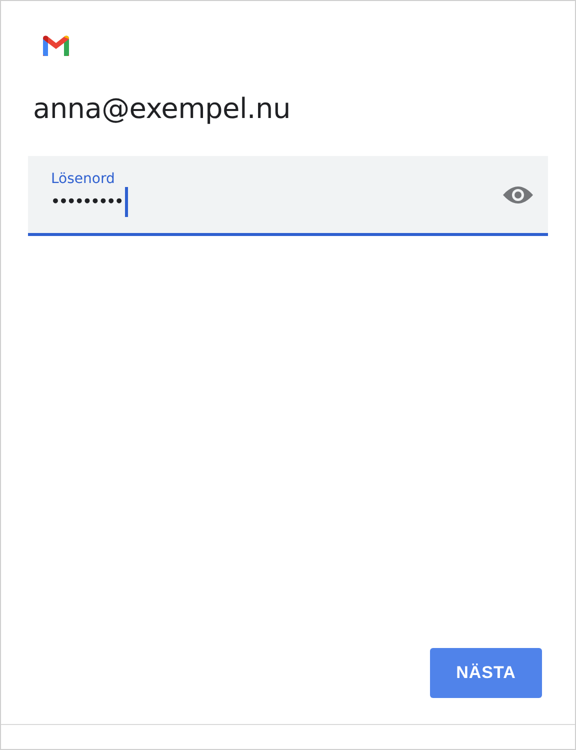  Describe the element at coordinates (87, 202) in the screenshot. I see `password-value: •••••••••` at that location.